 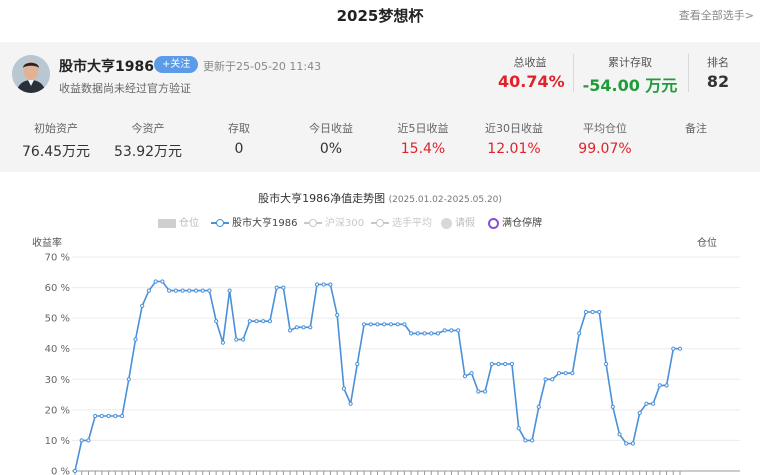 I want to click on y-tick-label: 30 %, so click(x=57, y=380).